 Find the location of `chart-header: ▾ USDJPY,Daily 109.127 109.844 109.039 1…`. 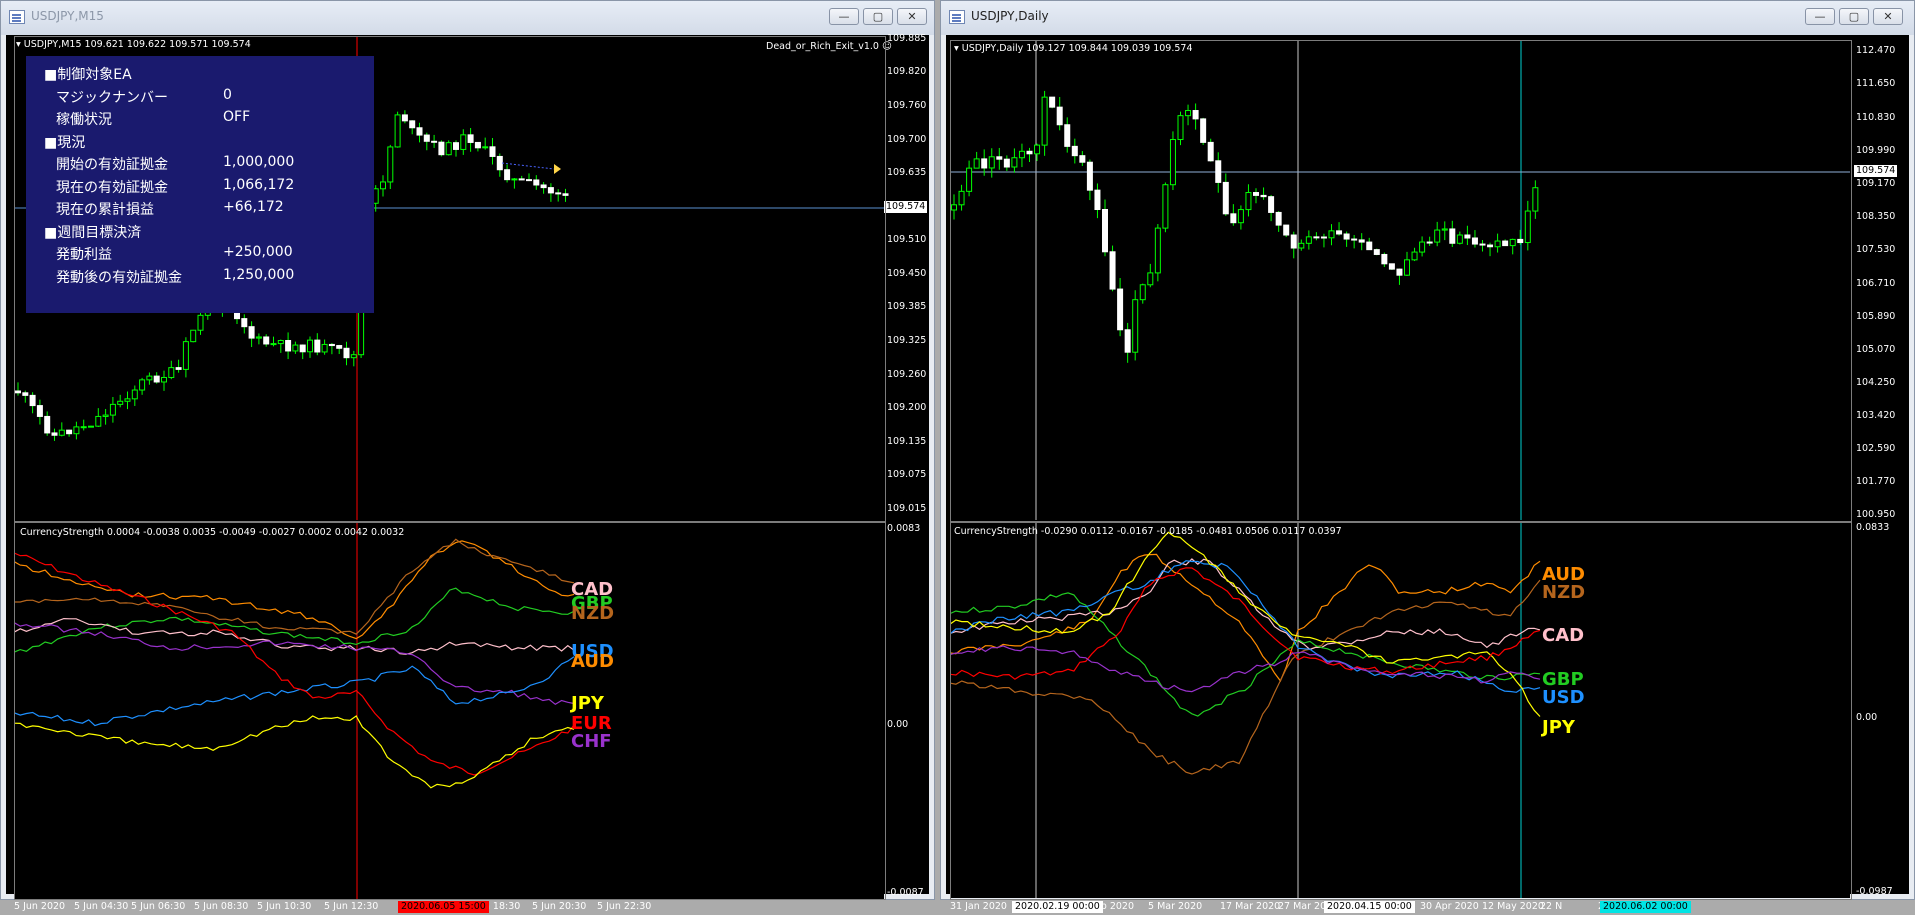

chart-header: ▾ USDJPY,Daily 109.127 109.844 109.039 1… is located at coordinates (1073, 48).